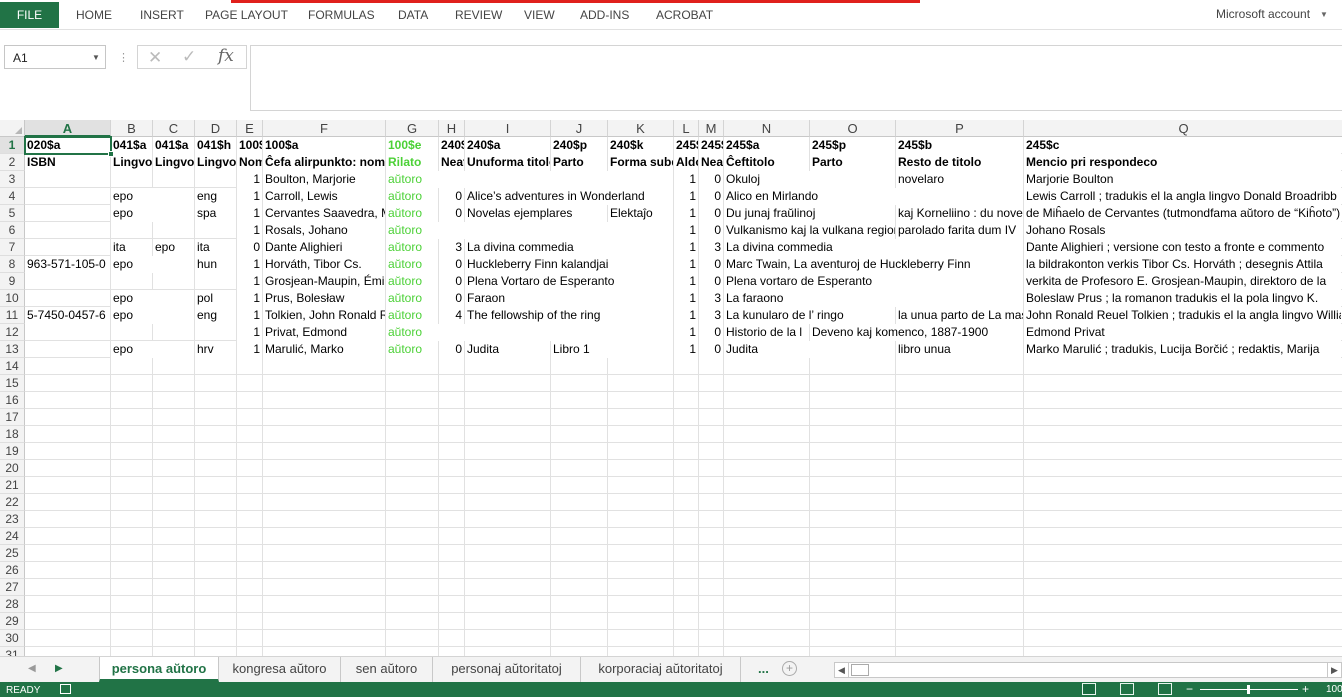 Image resolution: width=1342 pixels, height=697 pixels. What do you see at coordinates (711, 128) in the screenshot?
I see `column-header-m: M` at bounding box center [711, 128].